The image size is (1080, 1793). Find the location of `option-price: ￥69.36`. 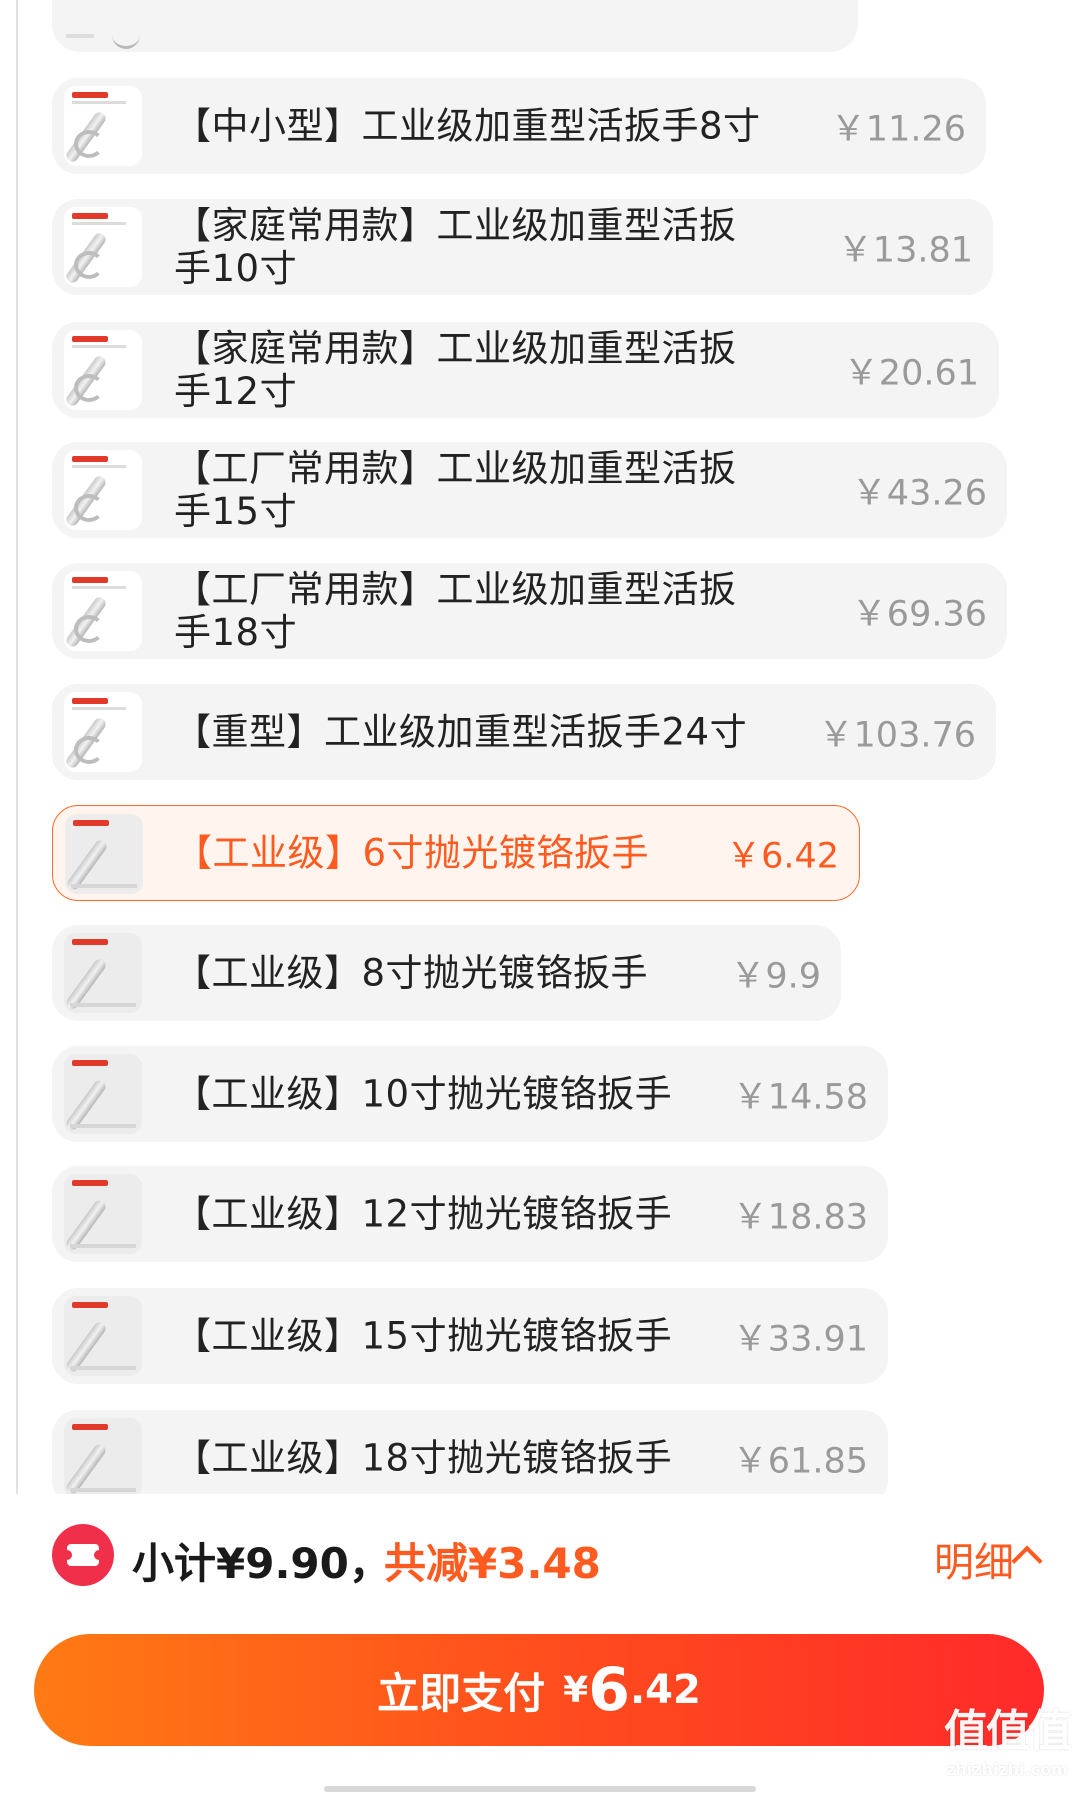

option-price: ￥69.36 is located at coordinates (919, 614).